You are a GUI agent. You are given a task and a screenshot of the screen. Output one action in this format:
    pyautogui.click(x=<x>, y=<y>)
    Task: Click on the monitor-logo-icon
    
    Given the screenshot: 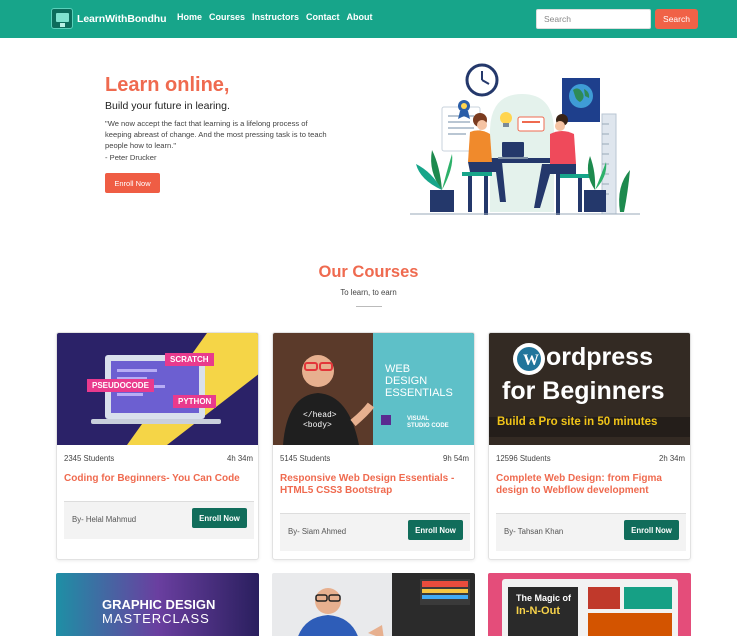 What is the action you would take?
    pyautogui.click(x=62, y=18)
    